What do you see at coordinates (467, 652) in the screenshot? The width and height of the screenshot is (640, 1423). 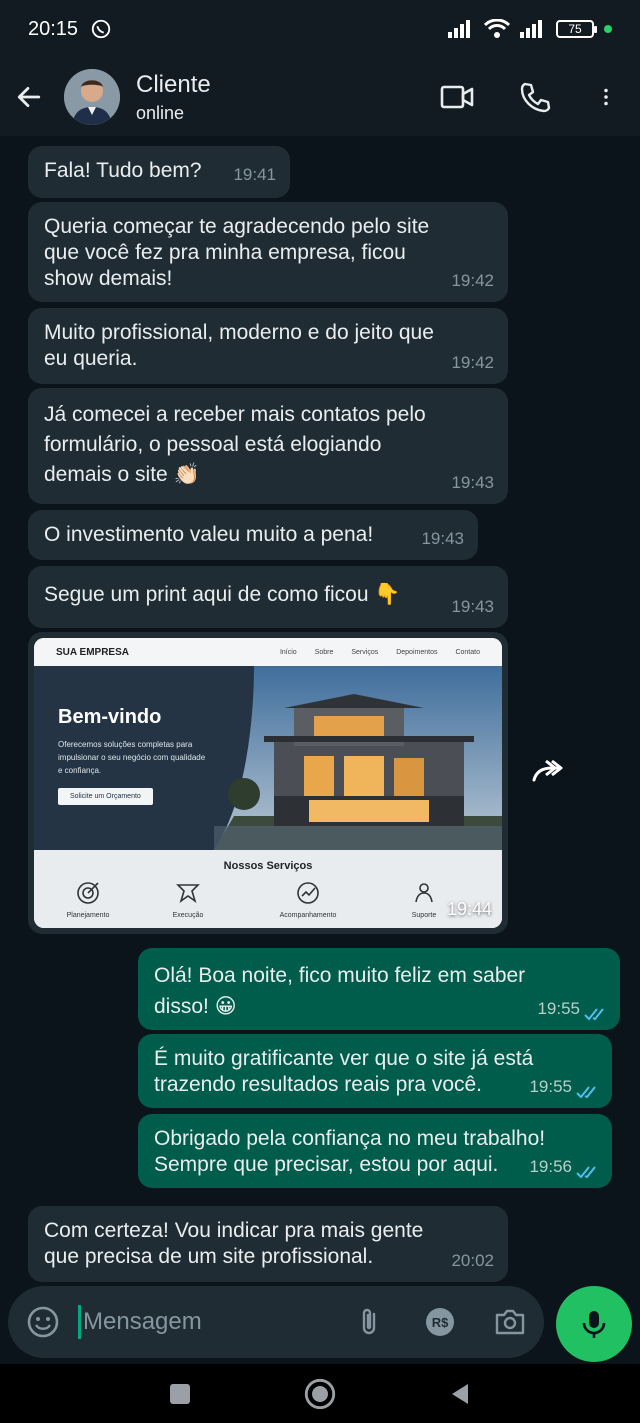 I see `site-nav-link: Contato` at bounding box center [467, 652].